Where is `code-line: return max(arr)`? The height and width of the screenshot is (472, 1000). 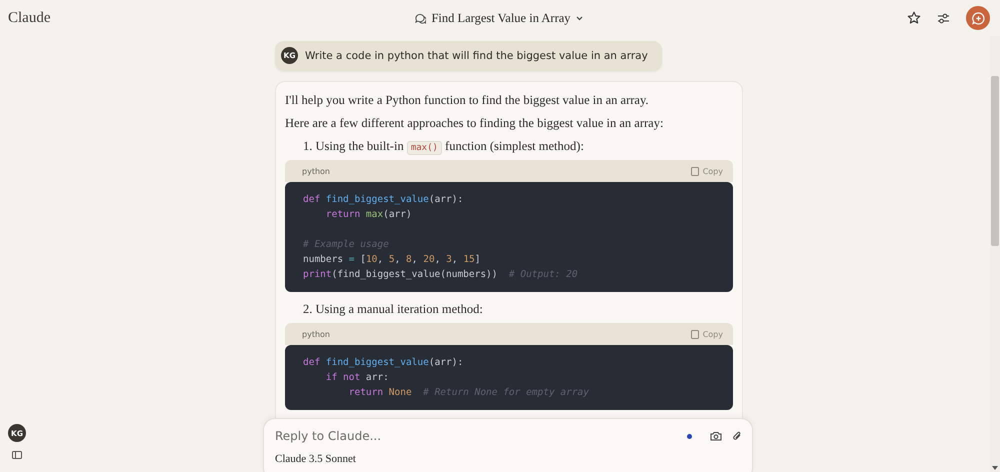
code-line: return max(arr) is located at coordinates (368, 215).